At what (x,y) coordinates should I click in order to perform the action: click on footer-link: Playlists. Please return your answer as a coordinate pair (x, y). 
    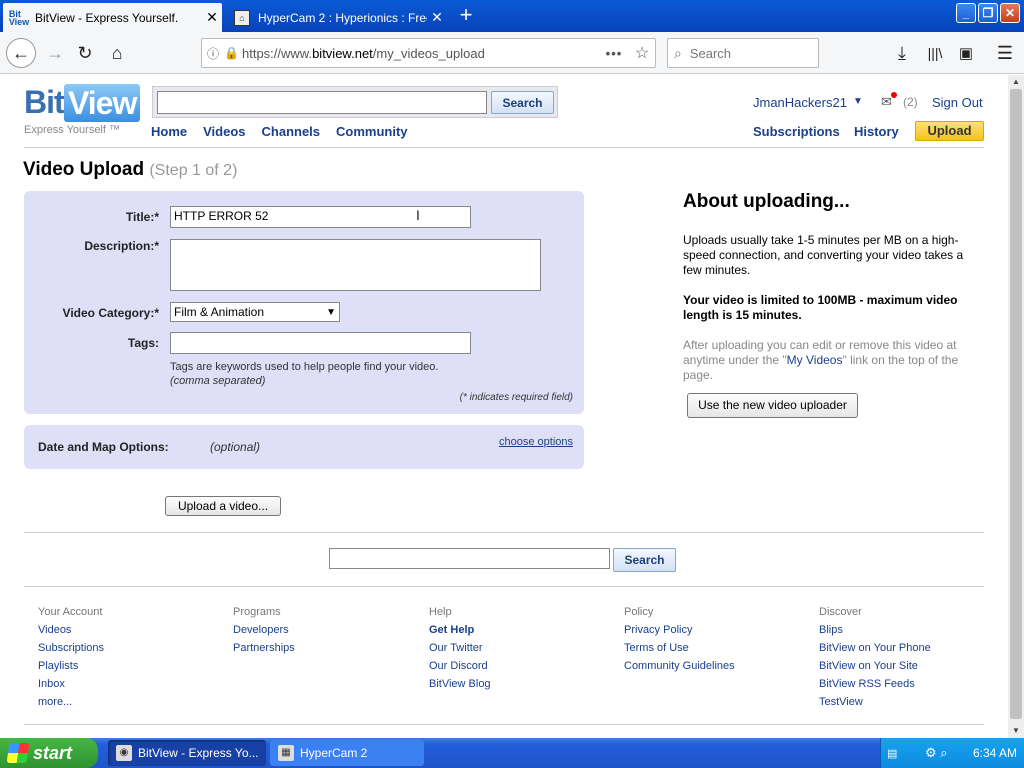
    Looking at the image, I should click on (133, 666).